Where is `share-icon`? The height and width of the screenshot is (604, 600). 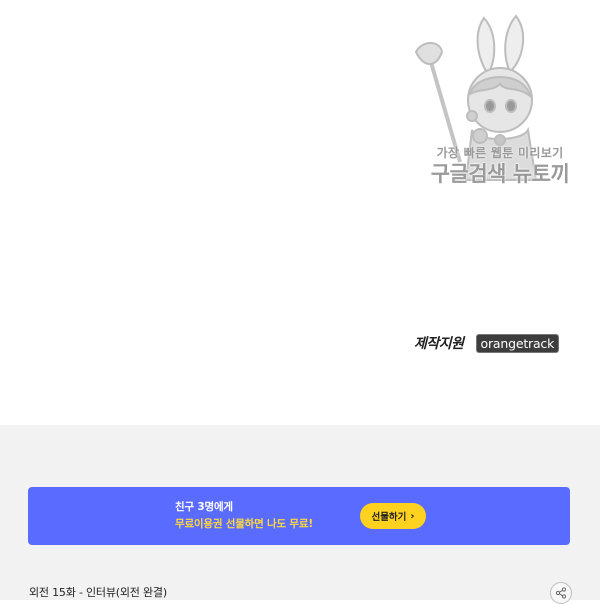 share-icon is located at coordinates (561, 593).